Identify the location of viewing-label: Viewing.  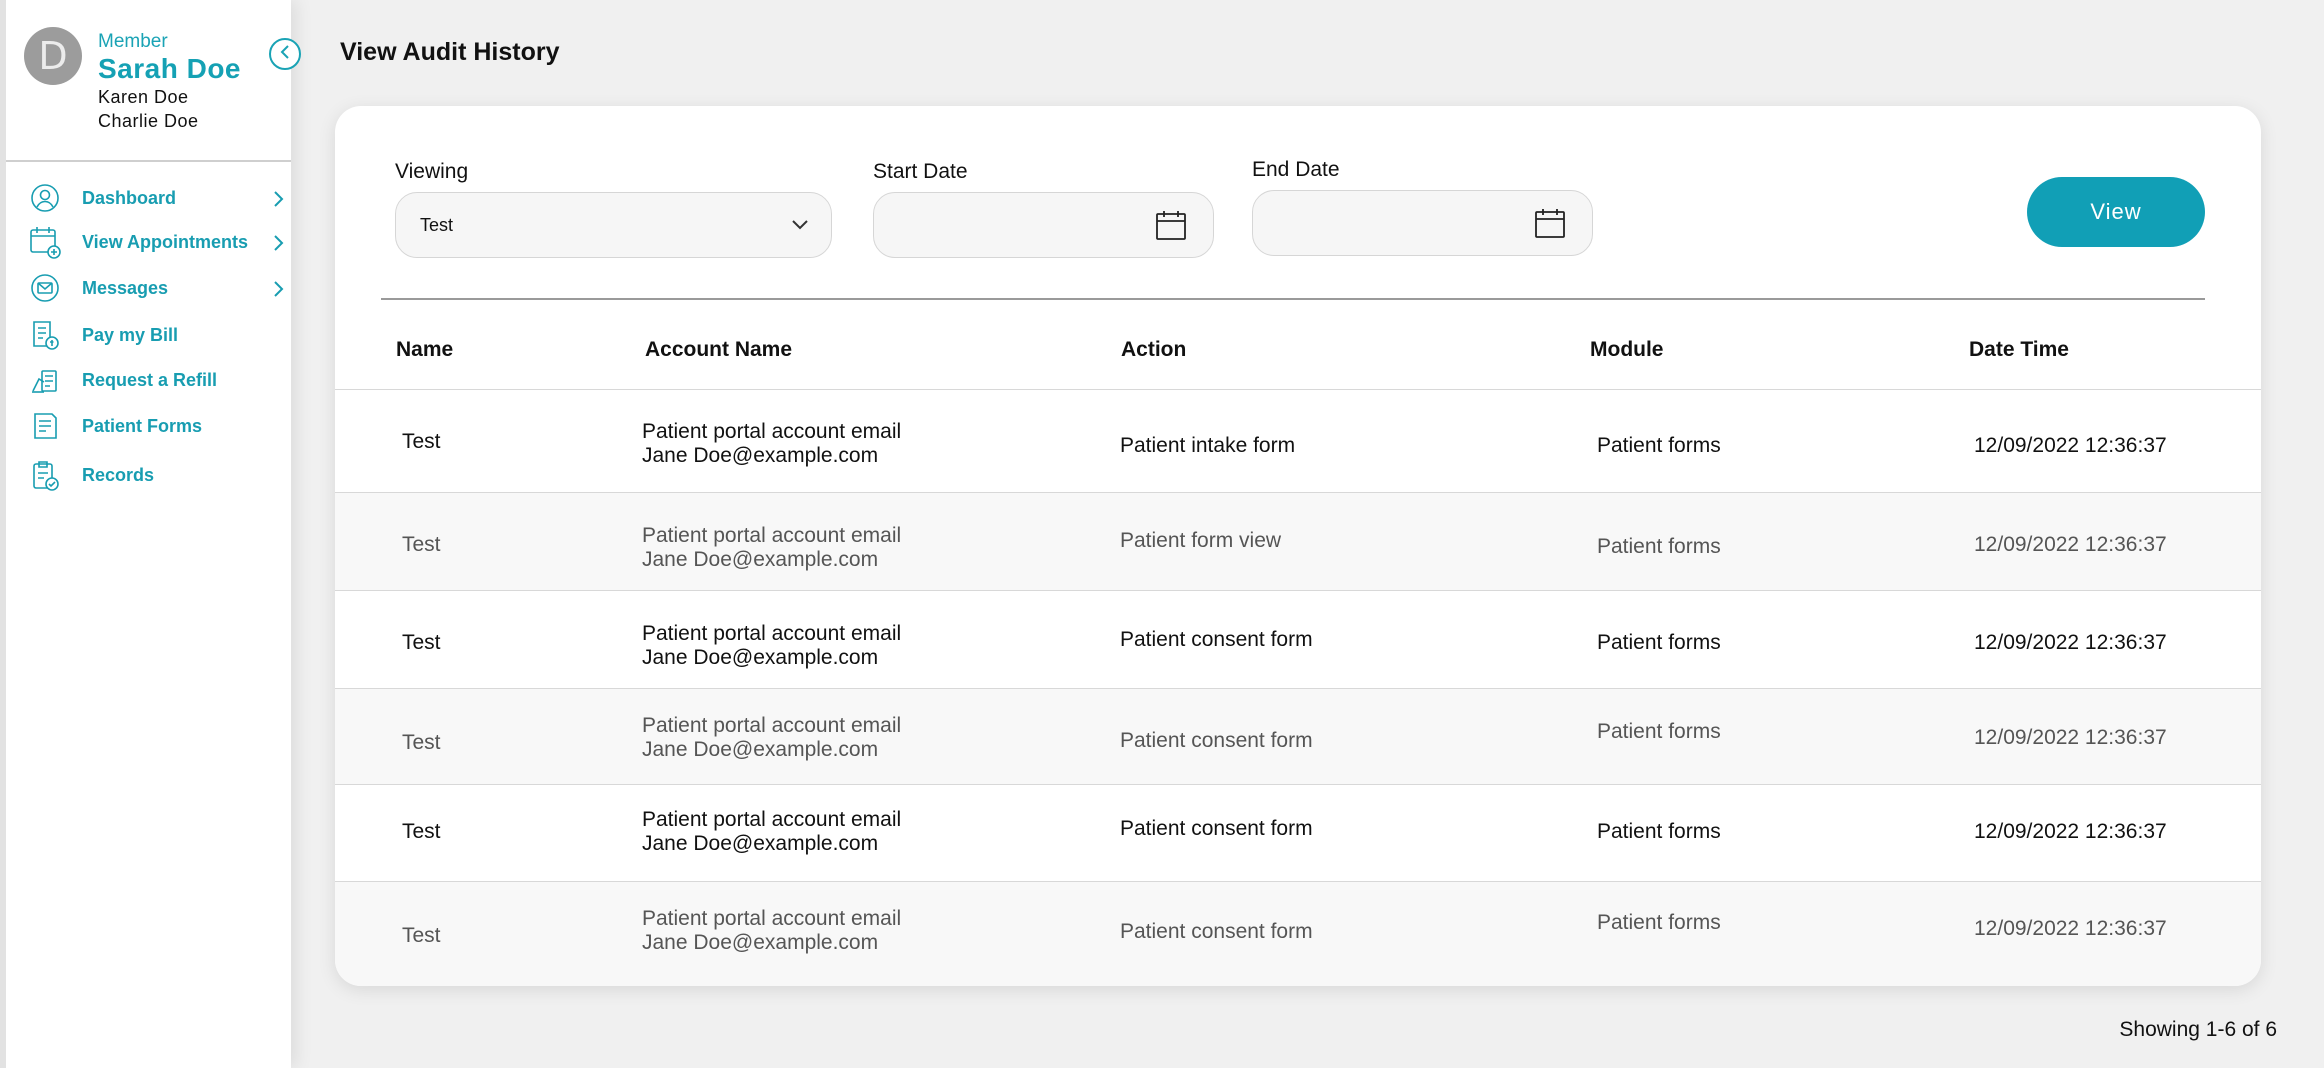
(432, 171).